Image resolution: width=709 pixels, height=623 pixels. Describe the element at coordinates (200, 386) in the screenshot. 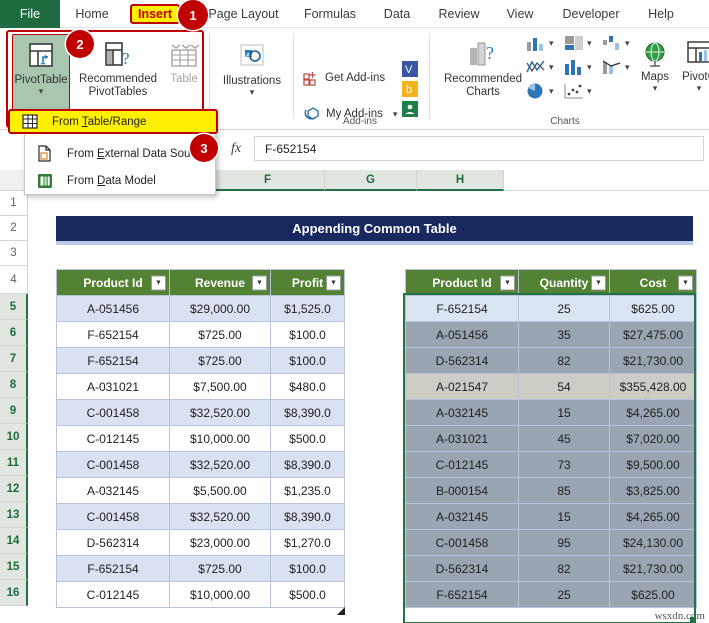

I see `table-row: A-031021 $7,500.00 $480.0` at that location.